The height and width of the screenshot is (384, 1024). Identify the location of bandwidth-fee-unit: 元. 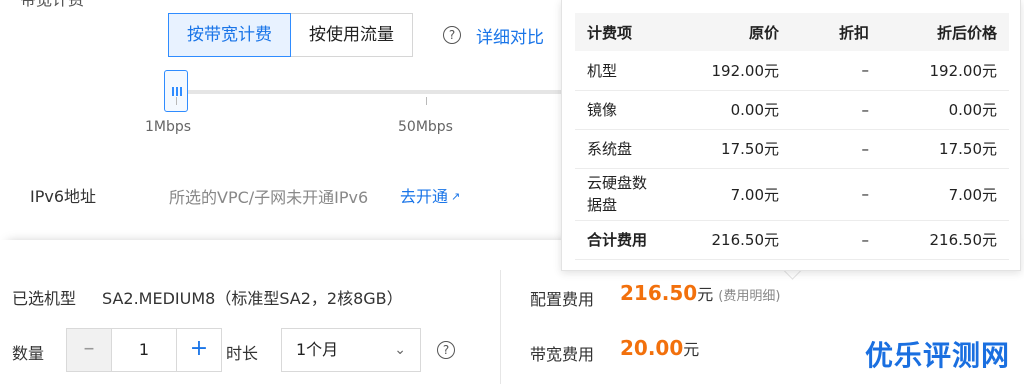
(691, 349).